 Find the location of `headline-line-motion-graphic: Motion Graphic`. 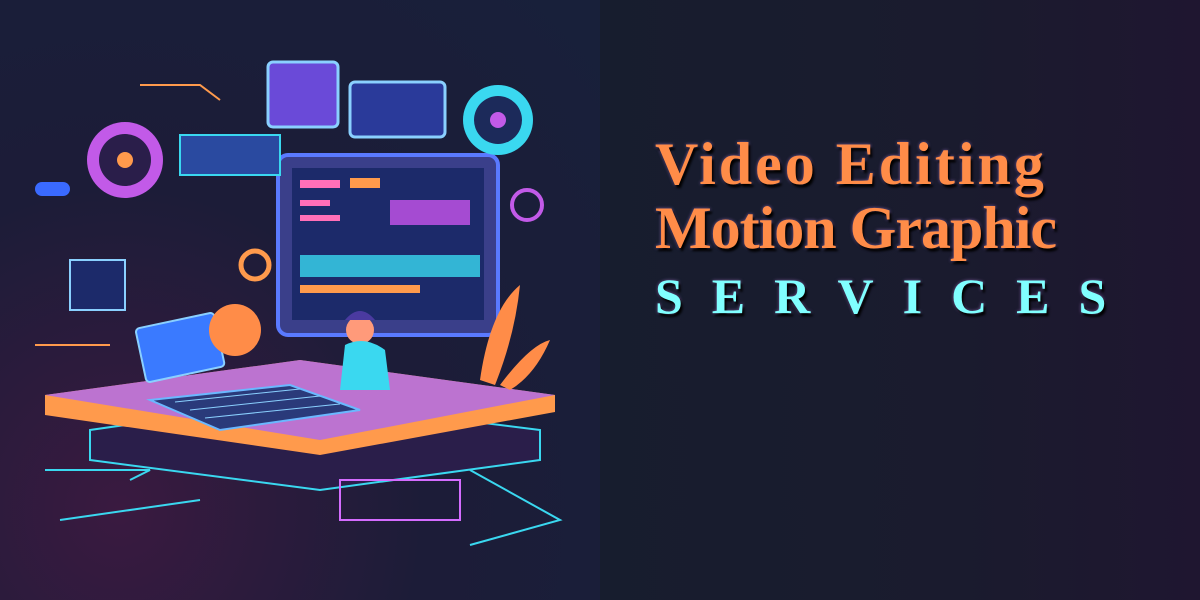

headline-line-motion-graphic: Motion Graphic is located at coordinates (856, 228).